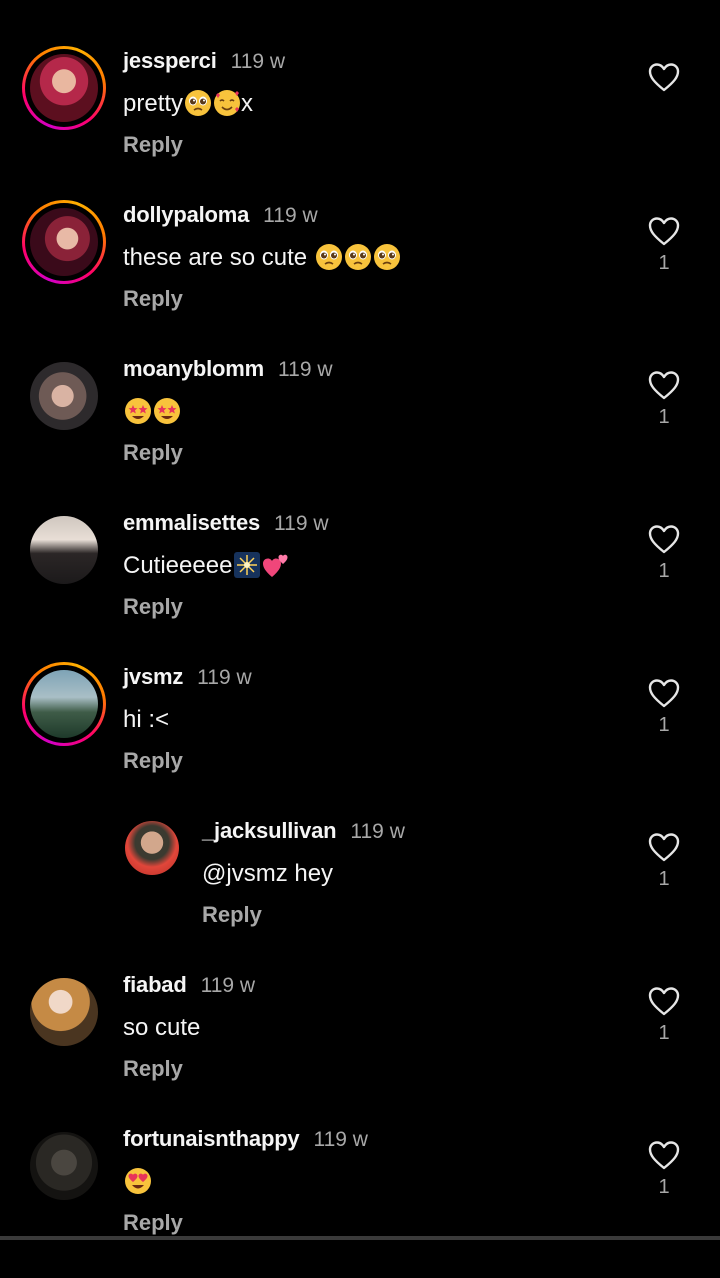 The image size is (720, 1278). Describe the element at coordinates (178, 565) in the screenshot. I see `comment-text: Cutieeeee` at that location.